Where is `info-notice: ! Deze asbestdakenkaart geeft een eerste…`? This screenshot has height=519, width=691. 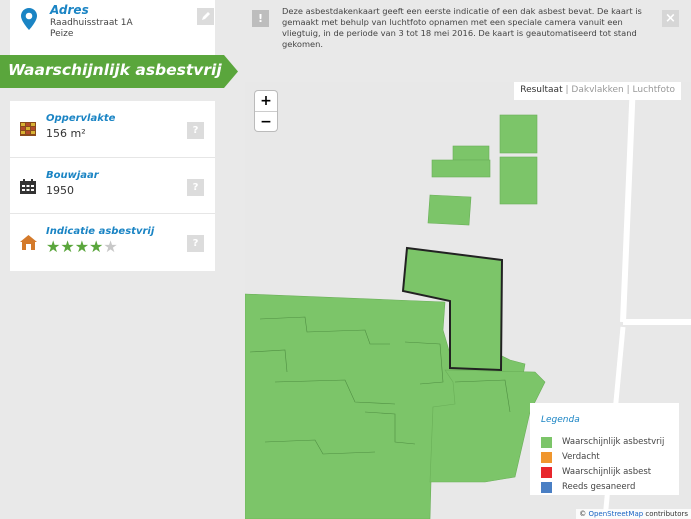 info-notice: ! Deze asbestdakenkaart geeft een eerste… is located at coordinates (468, 31).